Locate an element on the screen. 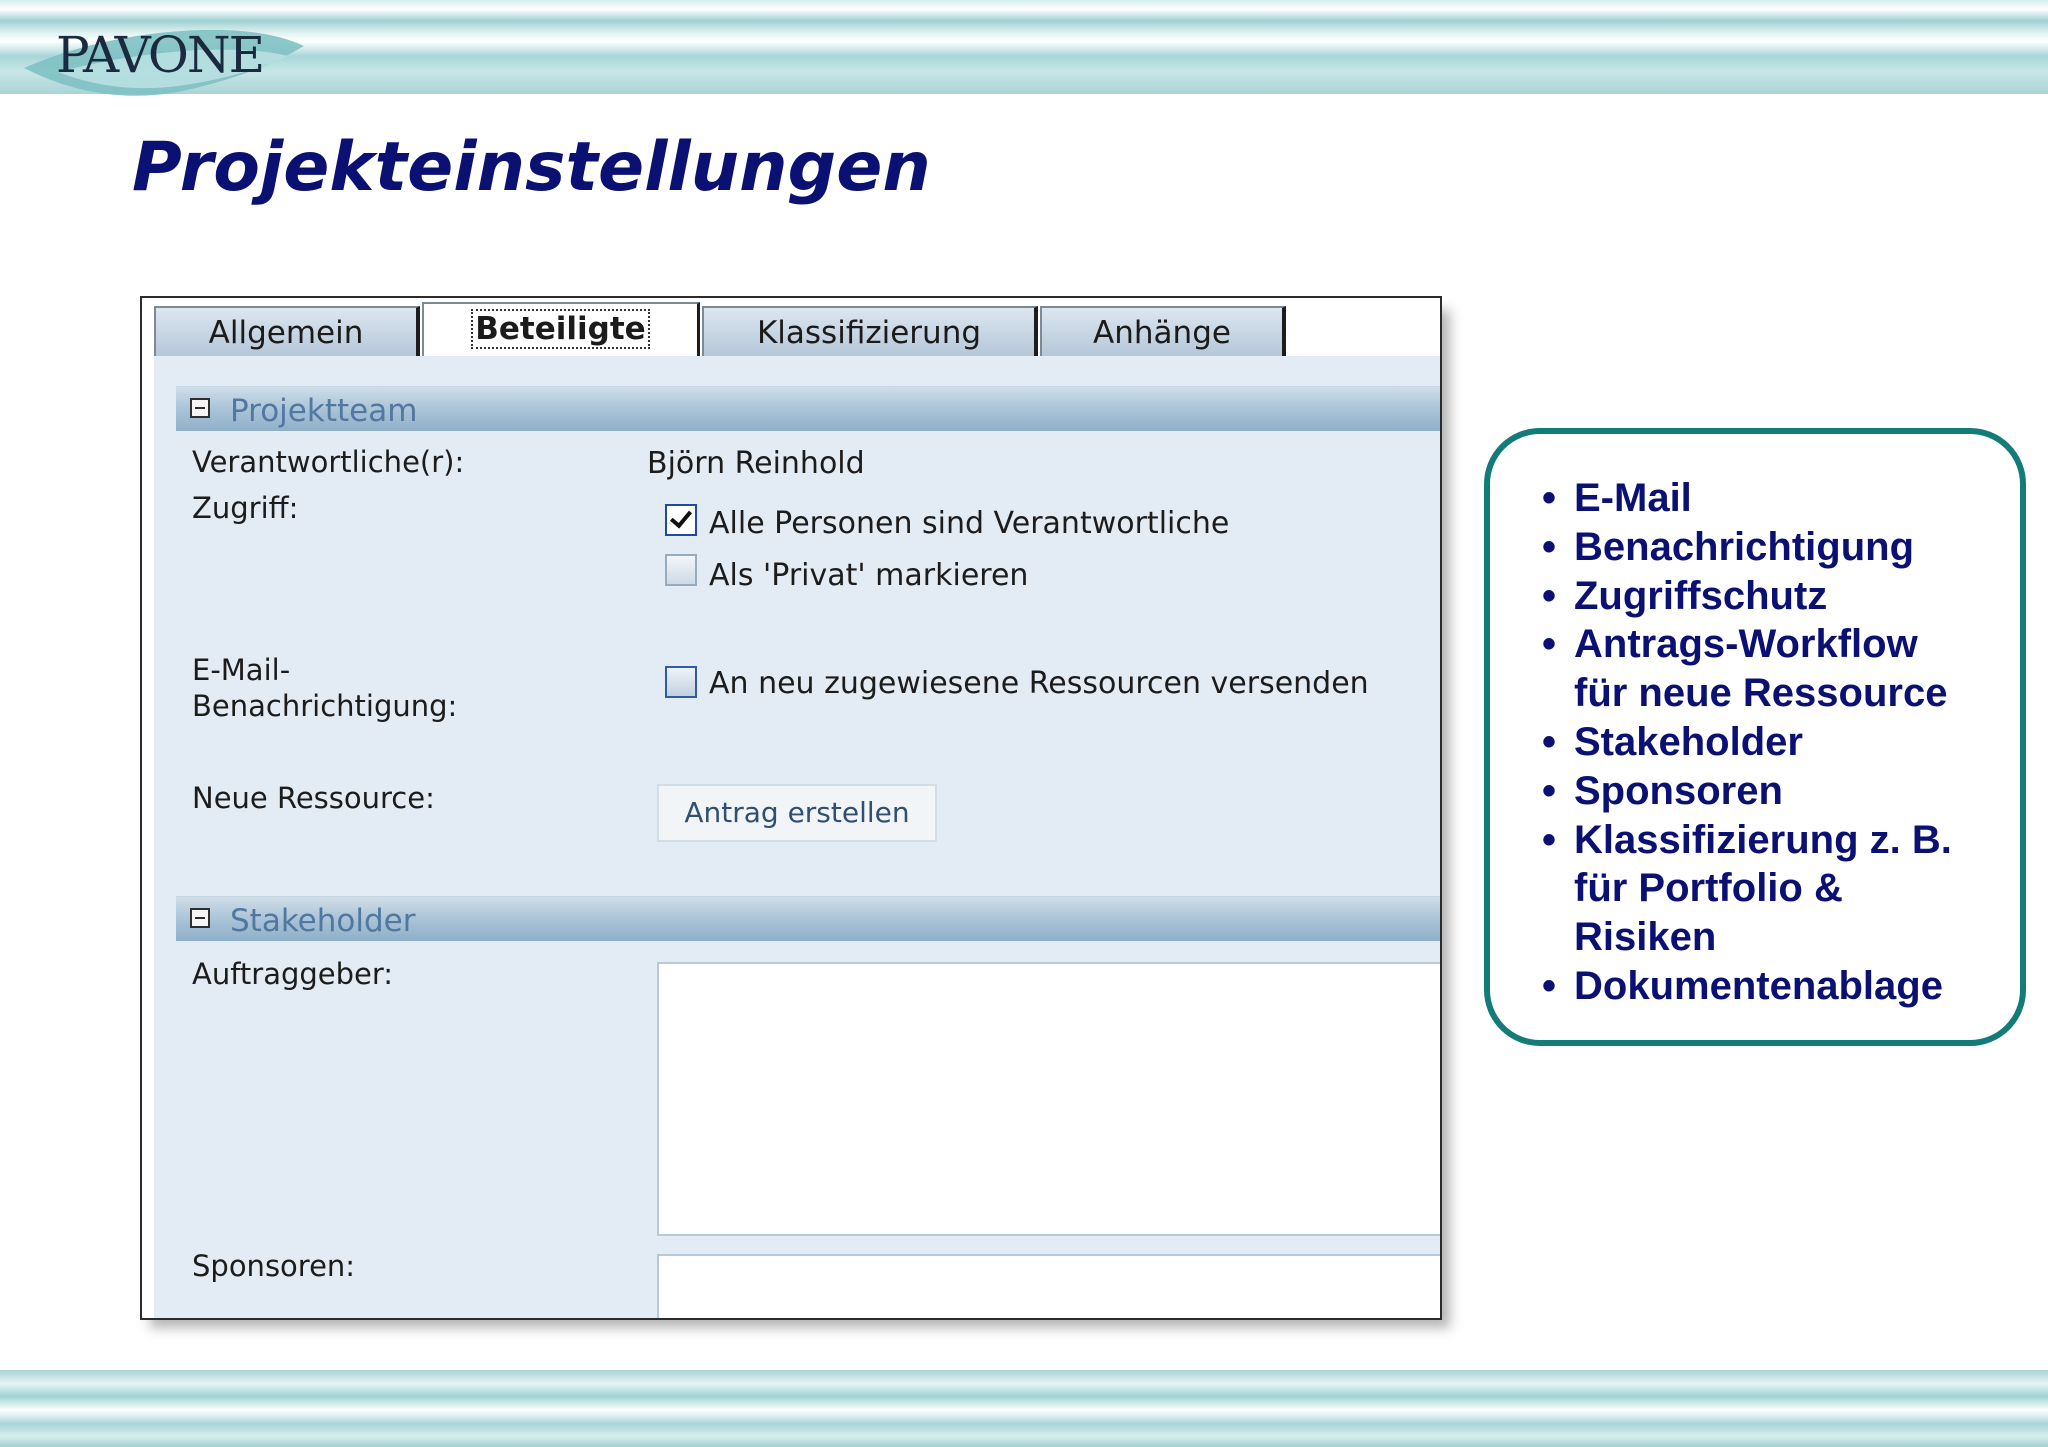 This screenshot has height=1447, width=2048. verantwortlich-value: Björn Reinhold is located at coordinates (756, 463).